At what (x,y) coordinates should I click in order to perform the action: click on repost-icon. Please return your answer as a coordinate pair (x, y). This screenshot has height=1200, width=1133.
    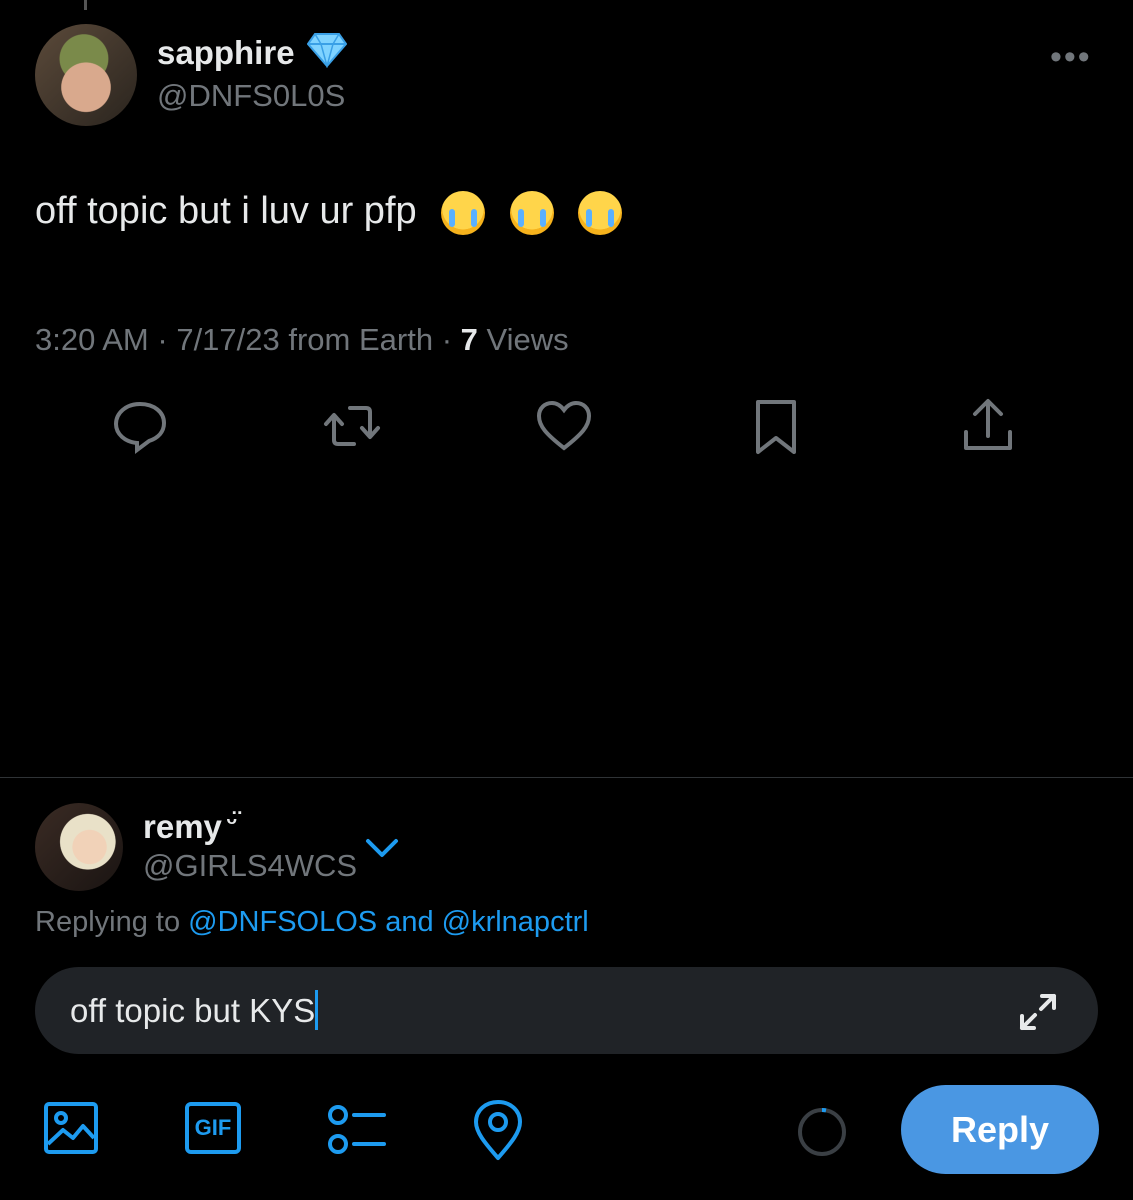
    Looking at the image, I should click on (352, 426).